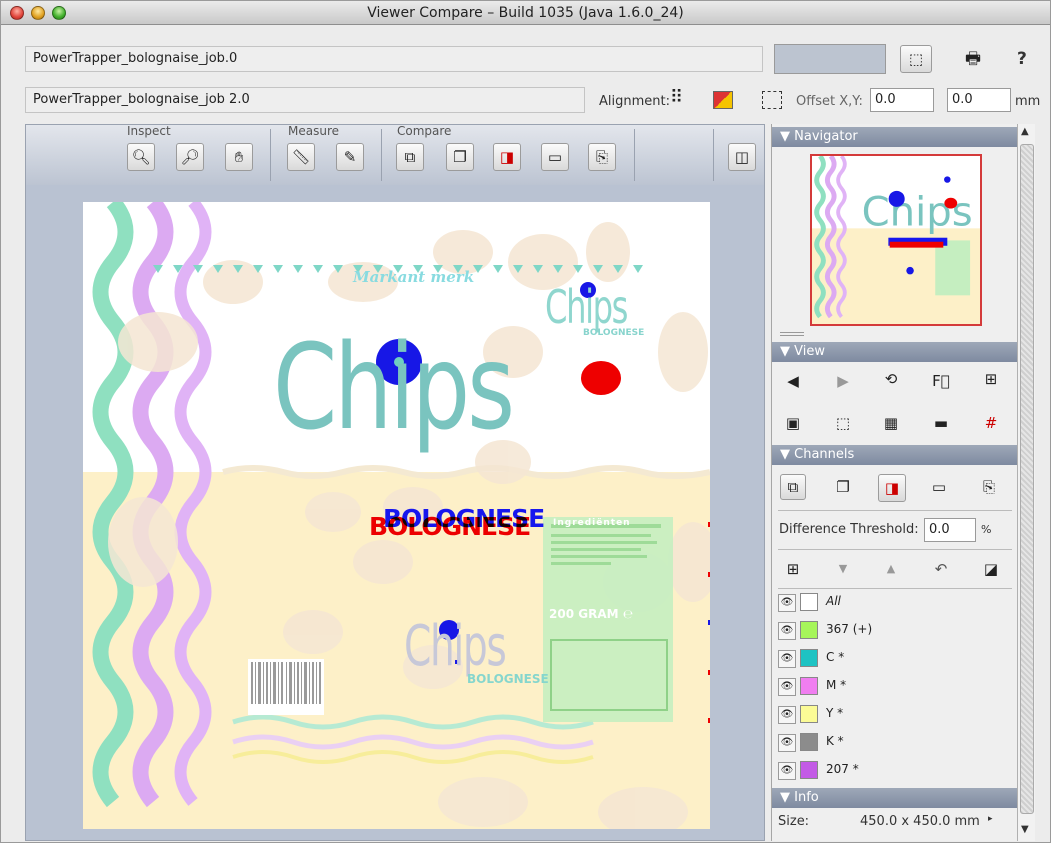 This screenshot has width=1051, height=843. I want to click on help-button: ?, so click(1022, 59).